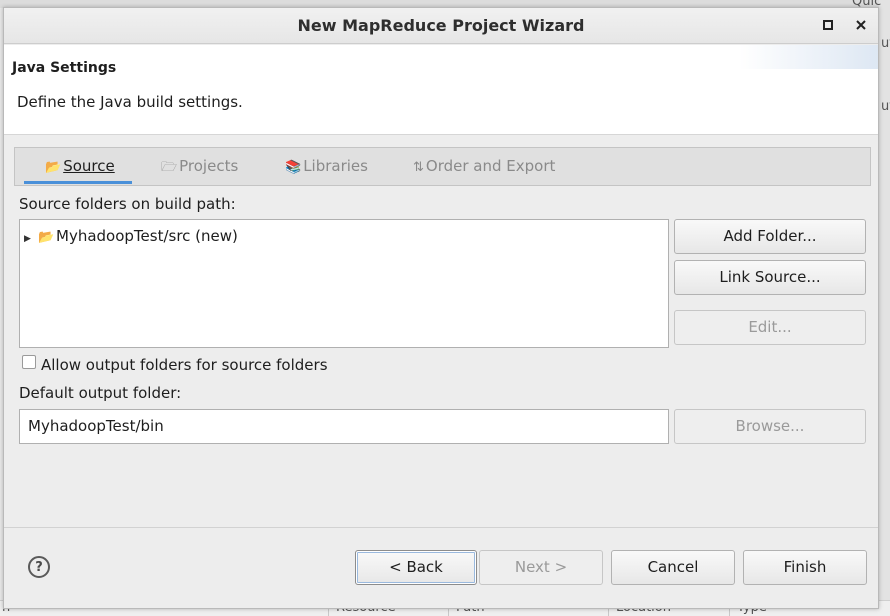 This screenshot has height=616, width=890. What do you see at coordinates (344, 426) in the screenshot?
I see `default-output-field: MyhadoopTest/bin` at bounding box center [344, 426].